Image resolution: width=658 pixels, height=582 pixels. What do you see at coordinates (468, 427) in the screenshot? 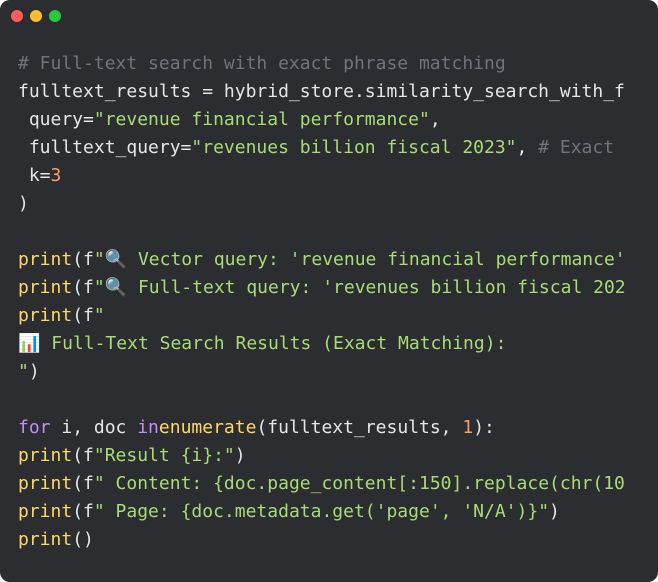
I see `code-token-number: 1` at bounding box center [468, 427].